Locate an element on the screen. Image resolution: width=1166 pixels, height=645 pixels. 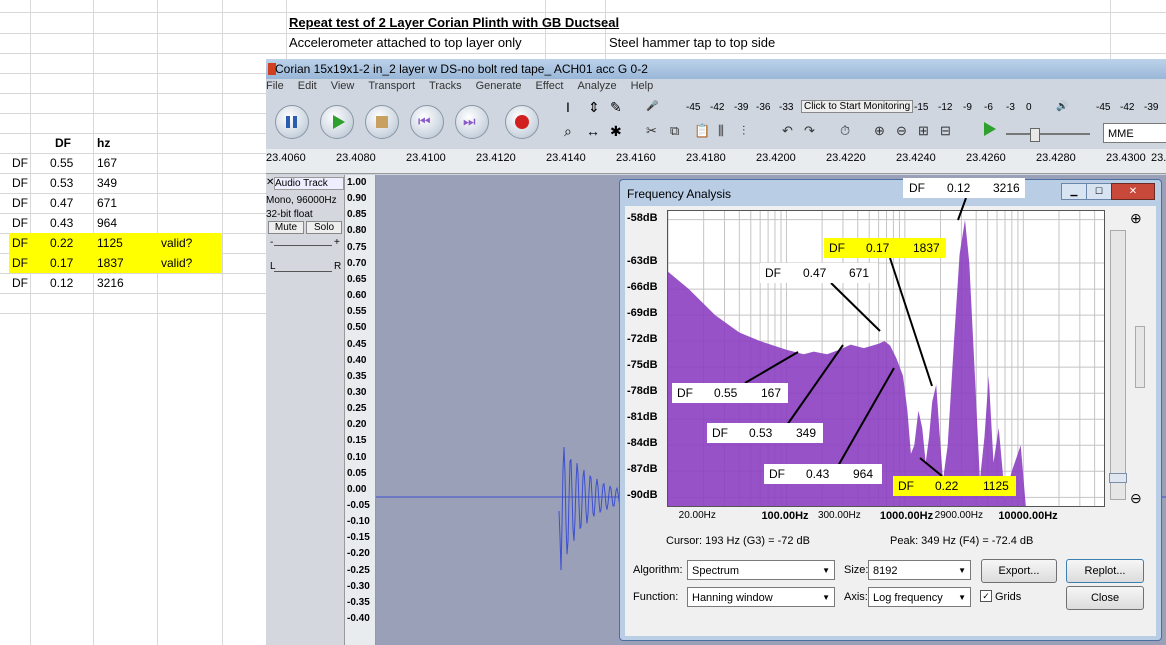
plot-scrollbar is located at coordinates (1140, 357).